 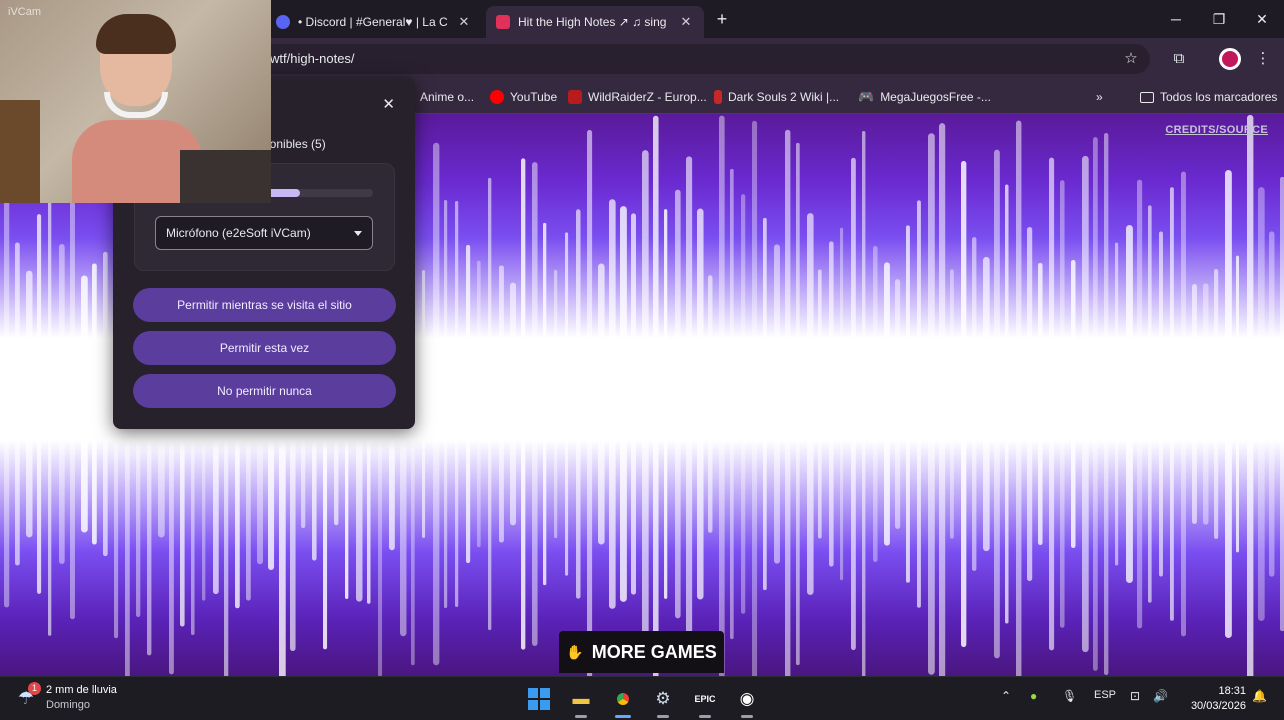 I want to click on more-games-button: ✋ MORE GAMES, so click(x=641, y=652).